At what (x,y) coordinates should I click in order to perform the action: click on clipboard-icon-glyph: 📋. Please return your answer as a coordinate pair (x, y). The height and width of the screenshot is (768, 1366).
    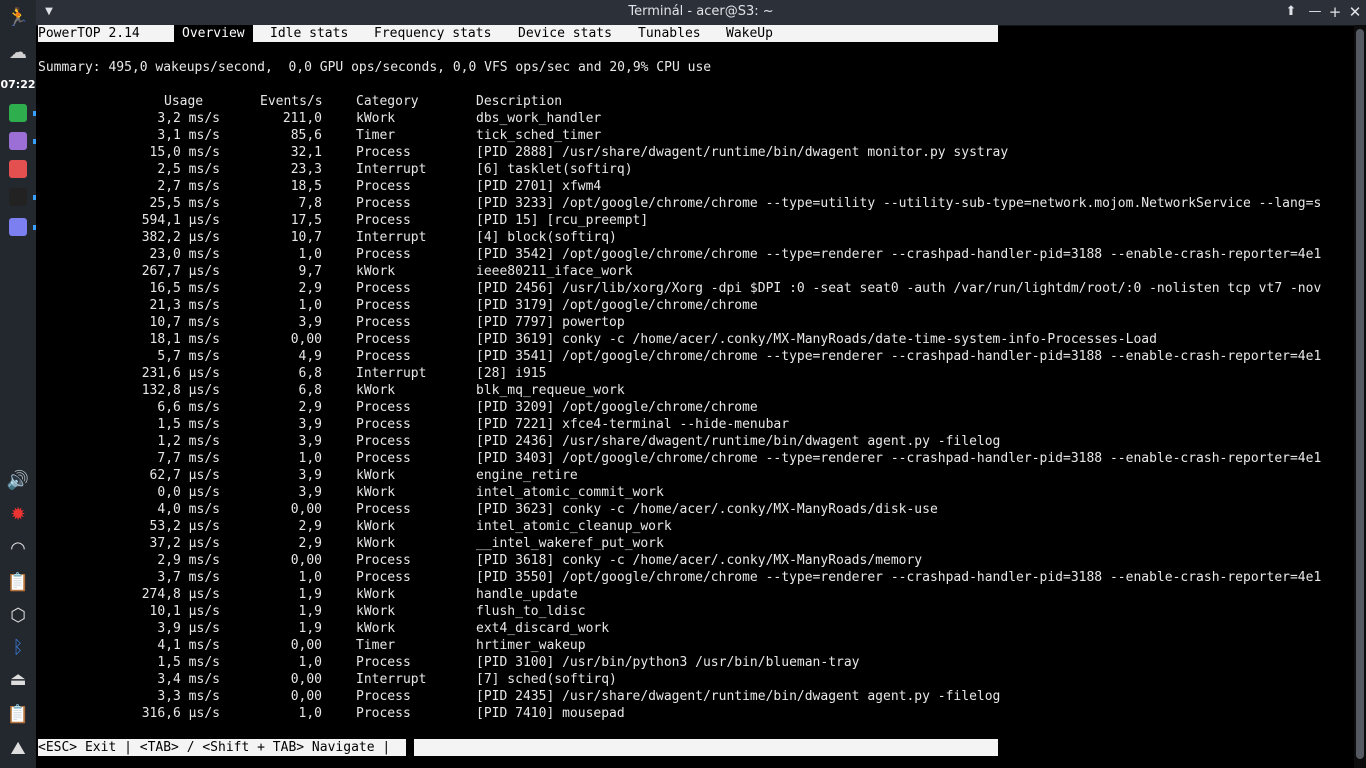
    Looking at the image, I should click on (18, 582).